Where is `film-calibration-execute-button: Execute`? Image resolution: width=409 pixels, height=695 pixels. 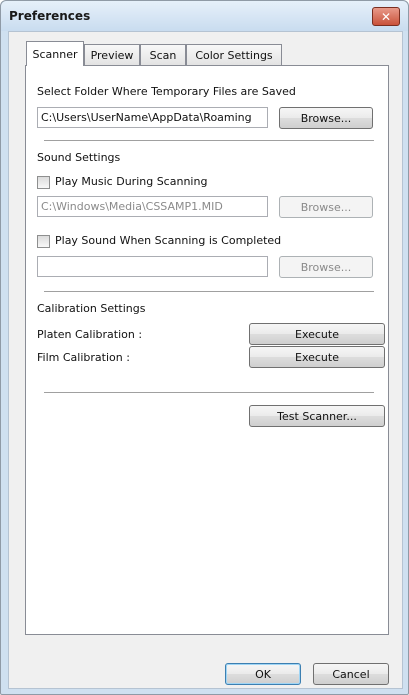
film-calibration-execute-button: Execute is located at coordinates (317, 357).